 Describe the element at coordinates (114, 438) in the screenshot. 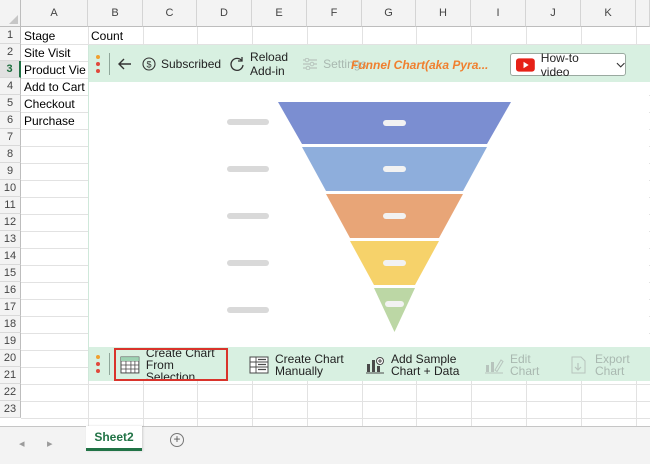

I see `sheet-tab-active: Sheet2` at that location.